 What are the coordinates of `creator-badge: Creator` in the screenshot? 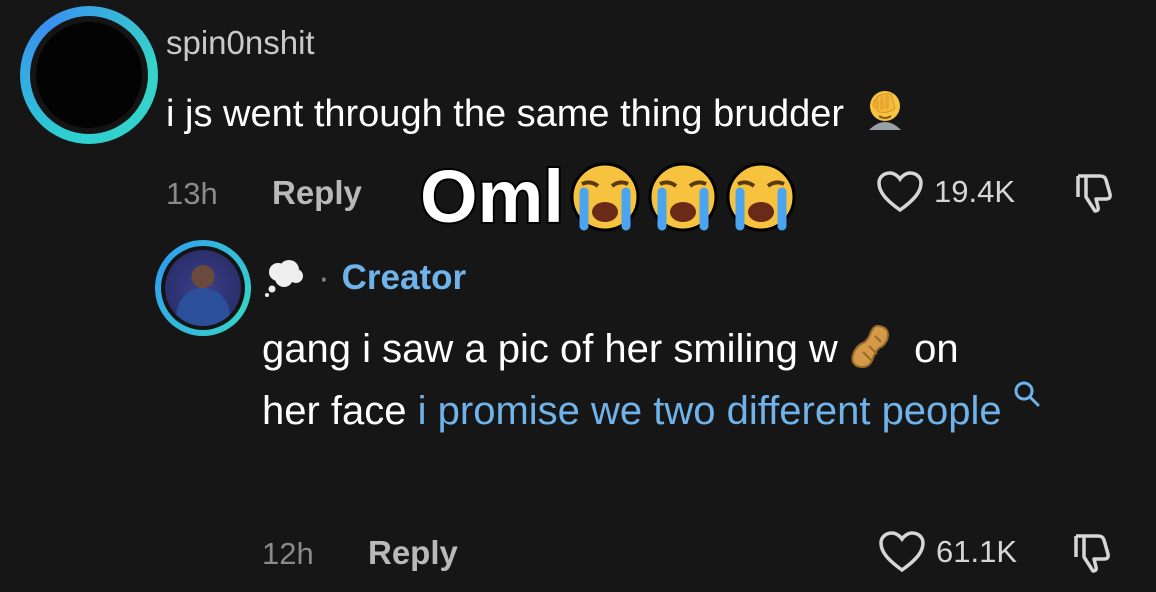 It's located at (404, 277).